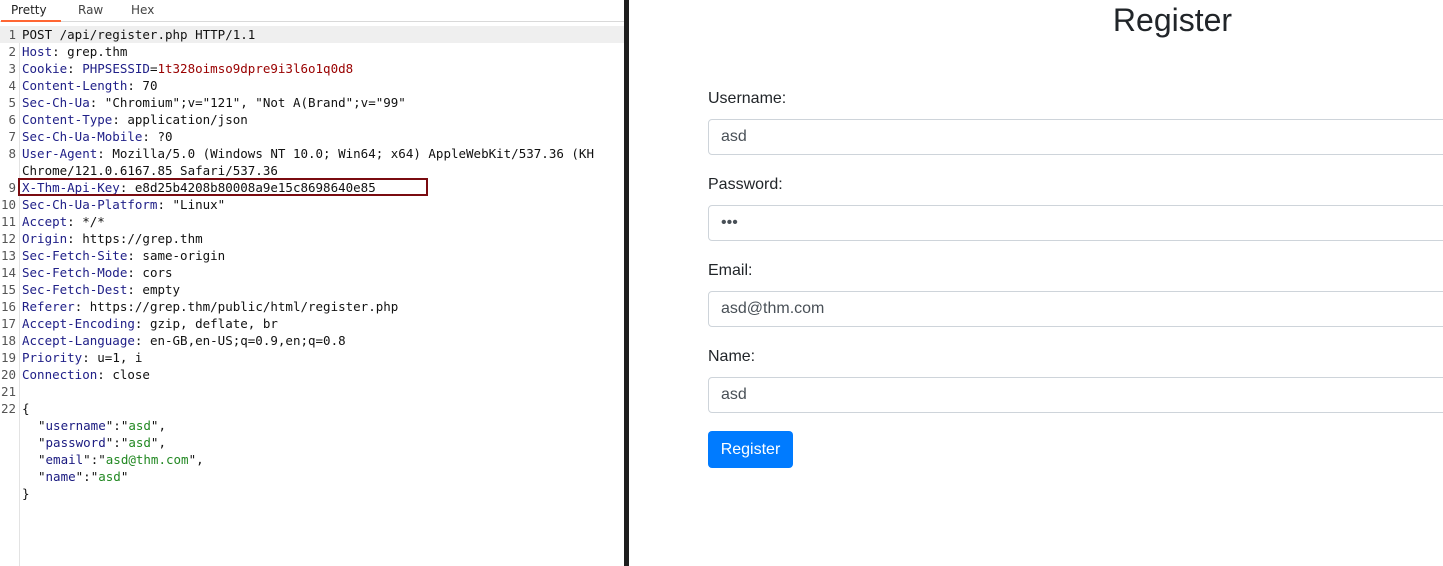 The width and height of the screenshot is (1443, 566). What do you see at coordinates (12, 68) in the screenshot?
I see `line-number: 3` at bounding box center [12, 68].